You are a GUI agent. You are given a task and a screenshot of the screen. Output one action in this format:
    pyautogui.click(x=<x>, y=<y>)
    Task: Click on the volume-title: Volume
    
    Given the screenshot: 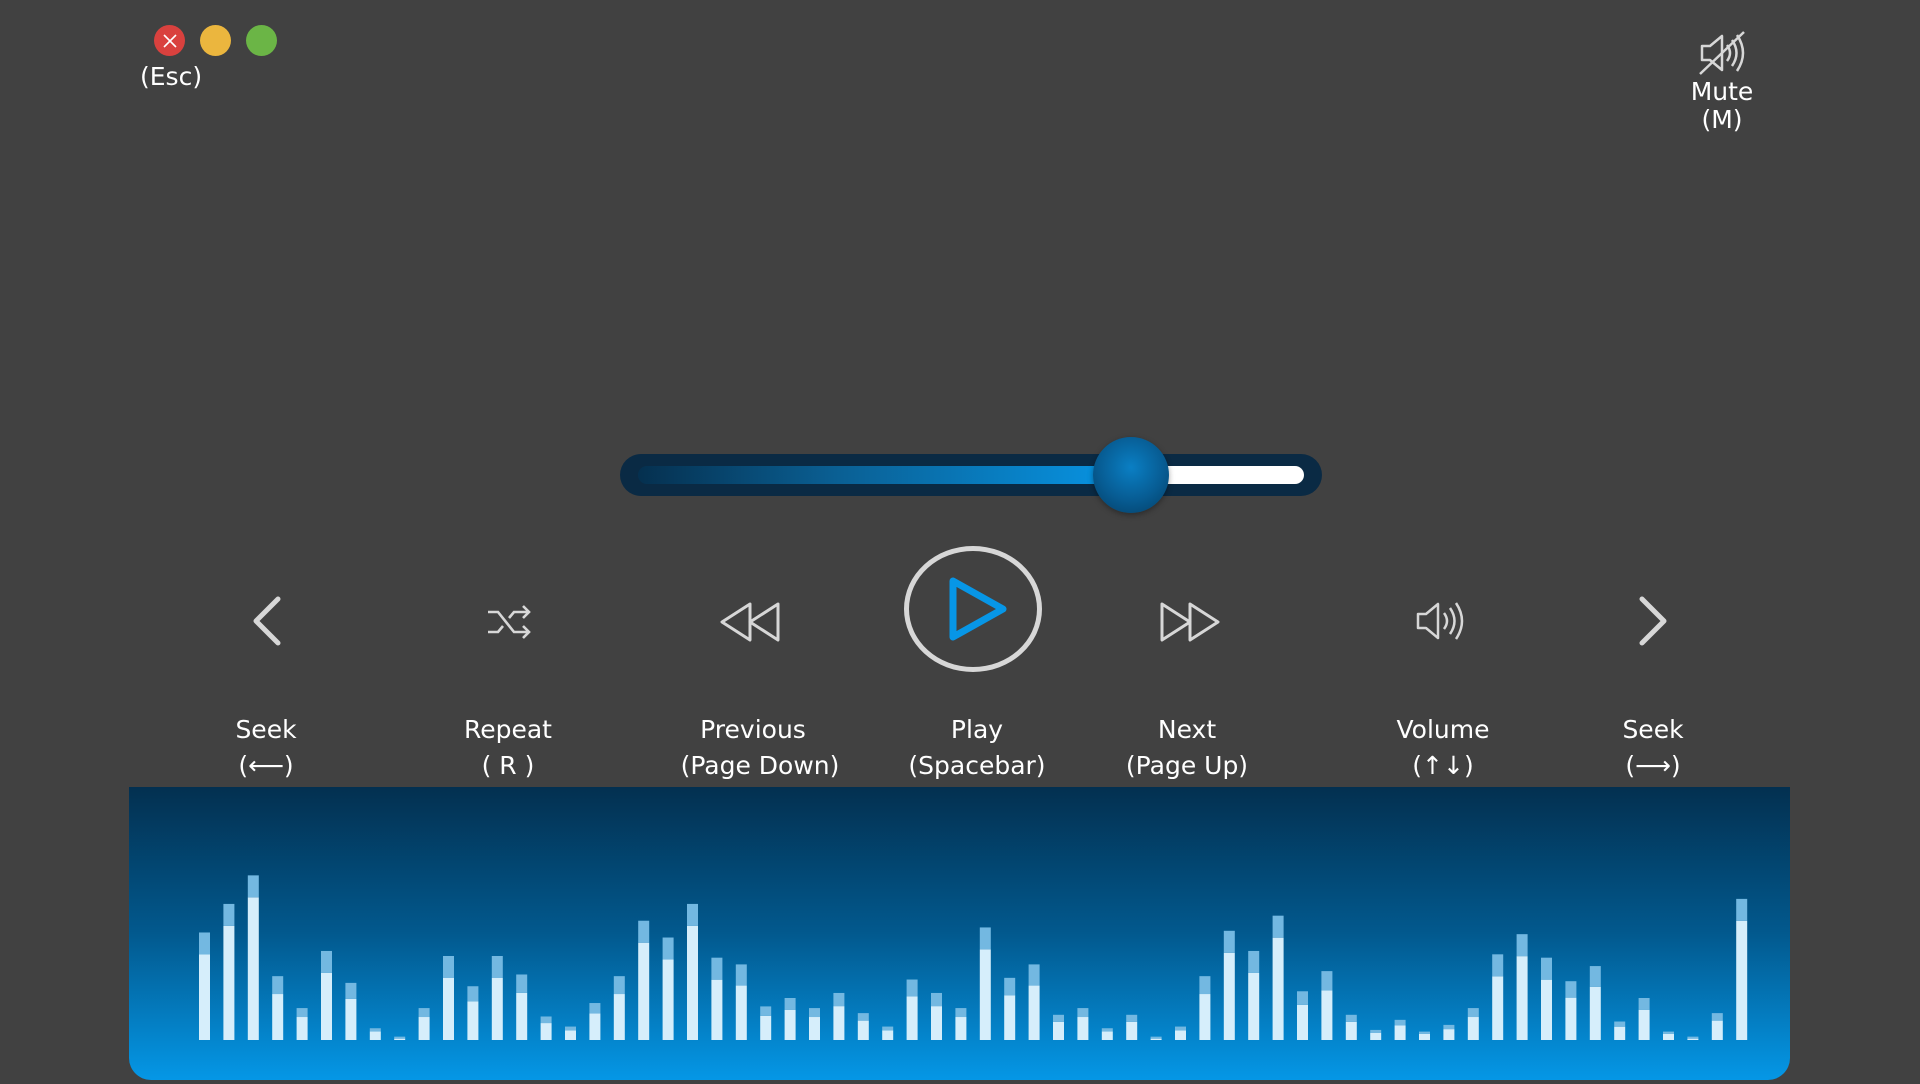 What is the action you would take?
    pyautogui.click(x=1443, y=729)
    